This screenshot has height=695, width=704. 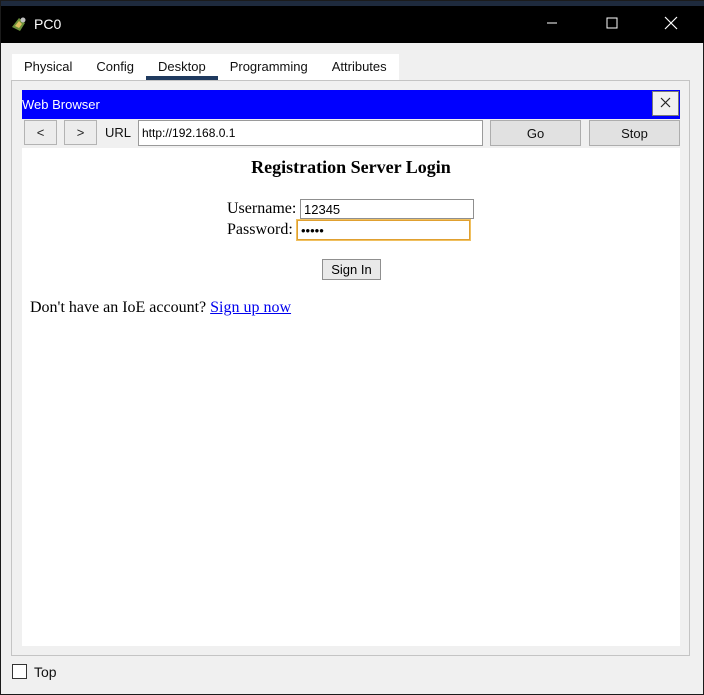 What do you see at coordinates (310, 133) in the screenshot?
I see `url-input` at bounding box center [310, 133].